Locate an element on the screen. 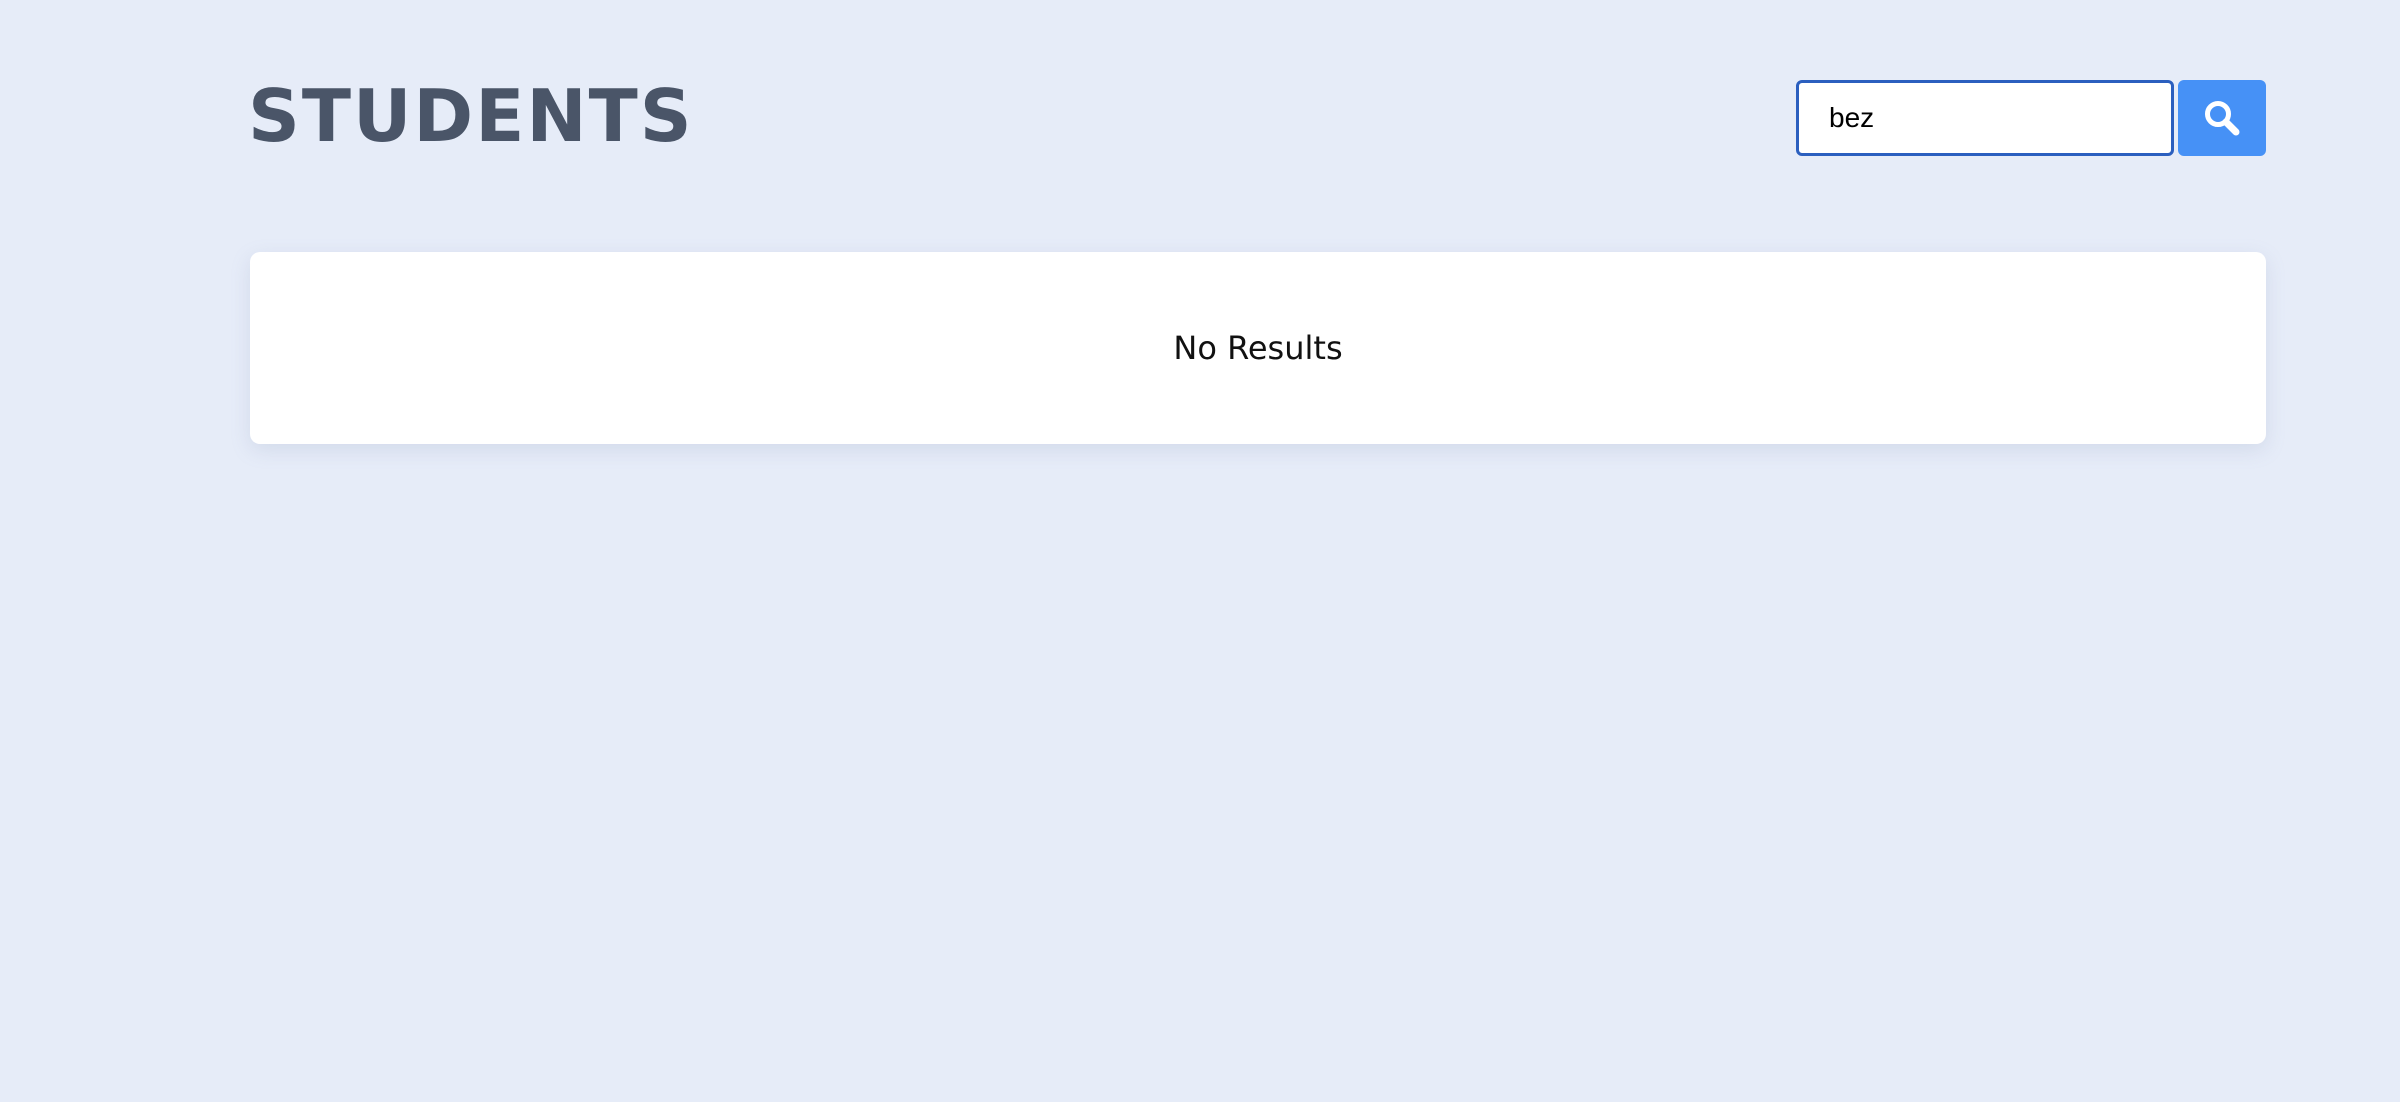 The height and width of the screenshot is (1102, 2400). search-icon is located at coordinates (2222, 118).